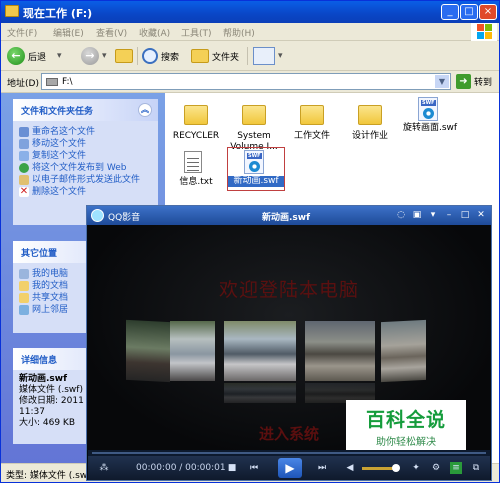 Image resolution: width=500 pixels, height=483 pixels. What do you see at coordinates (150, 56) in the screenshot?
I see `search-icon` at bounding box center [150, 56].